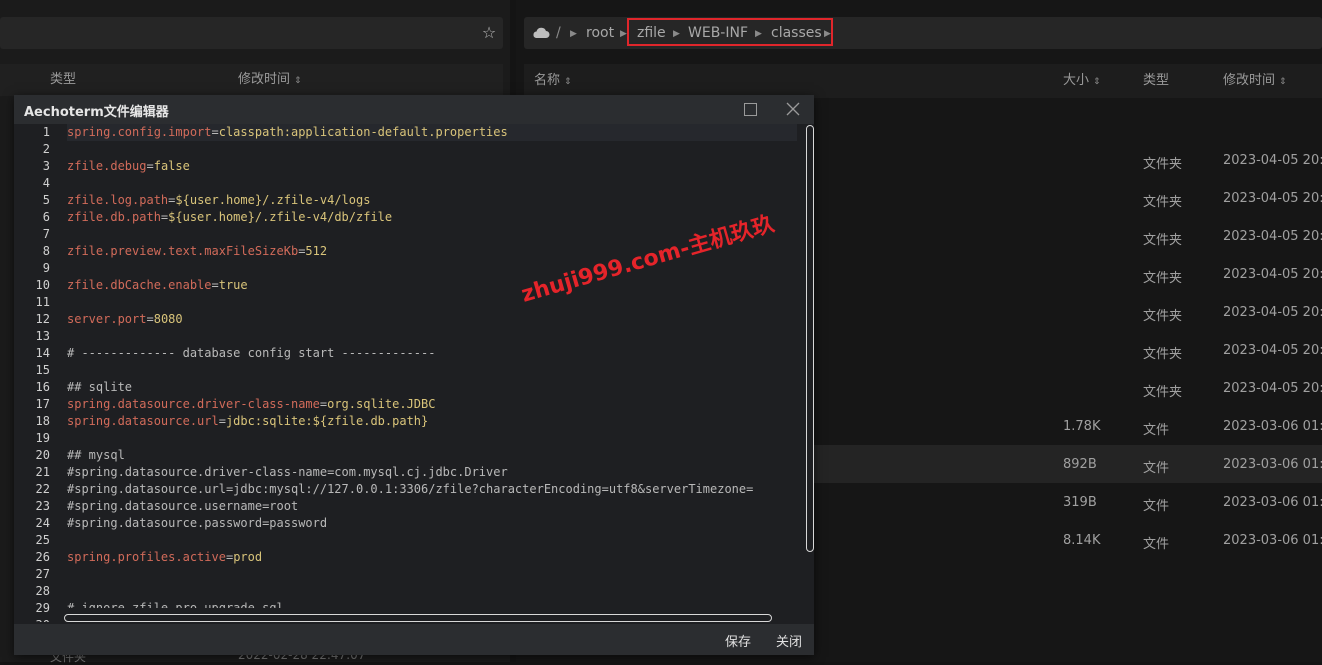  Describe the element at coordinates (96, 455) in the screenshot. I see `comment: ## mysql` at that location.